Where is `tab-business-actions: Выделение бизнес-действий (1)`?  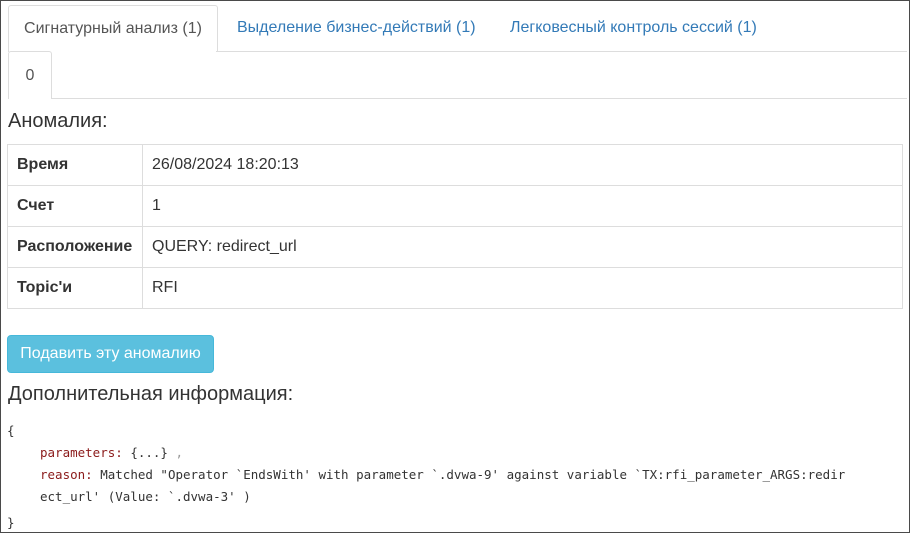
tab-business-actions: Выделение бизнес-действий (1) is located at coordinates (356, 28).